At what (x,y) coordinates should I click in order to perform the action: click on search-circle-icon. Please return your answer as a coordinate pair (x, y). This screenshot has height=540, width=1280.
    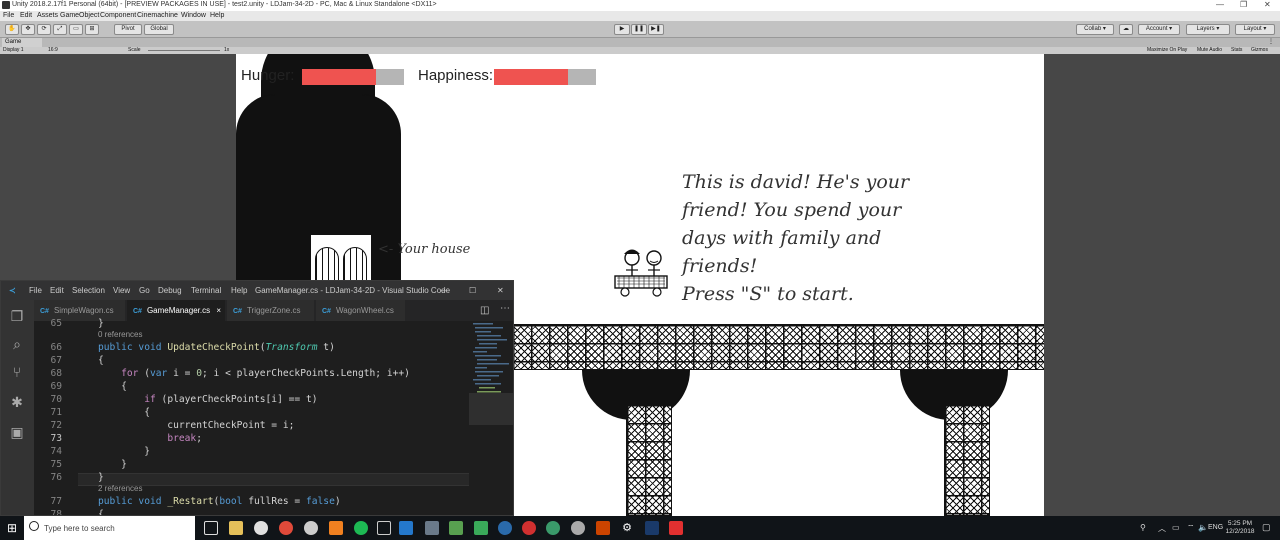
    Looking at the image, I should click on (34, 526).